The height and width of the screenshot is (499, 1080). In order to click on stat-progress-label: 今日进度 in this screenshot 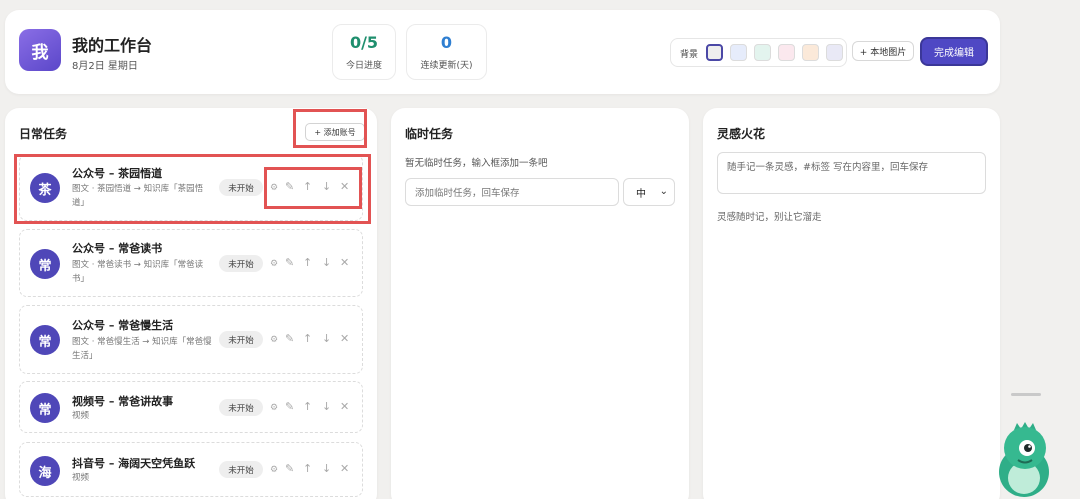, I will do `click(363, 66)`.